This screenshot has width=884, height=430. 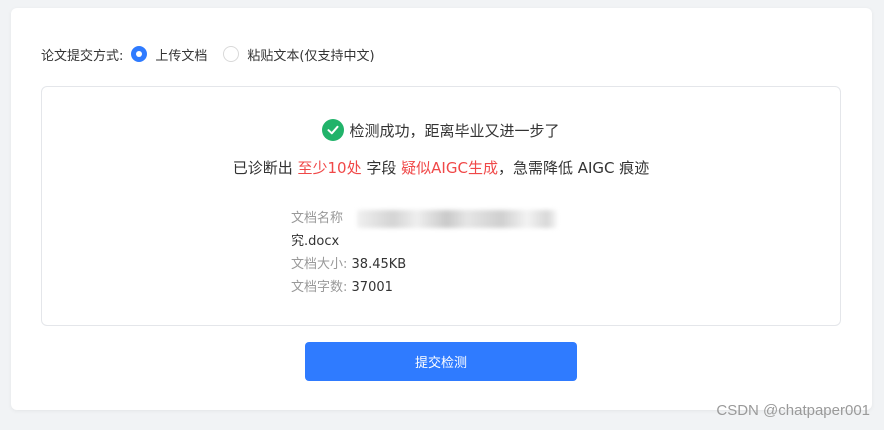 I want to click on doc-words-value: 37001, so click(x=372, y=287).